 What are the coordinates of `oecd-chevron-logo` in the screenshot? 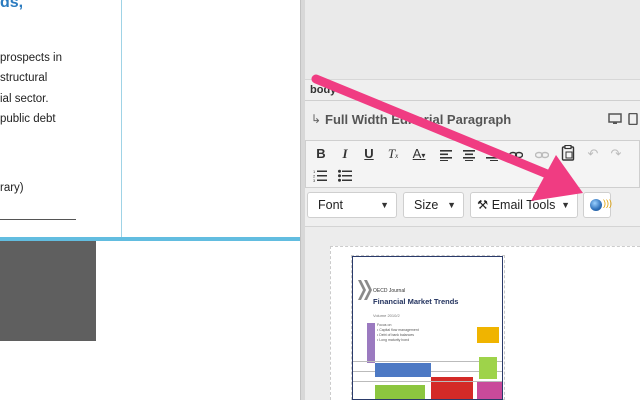 It's located at (365, 290).